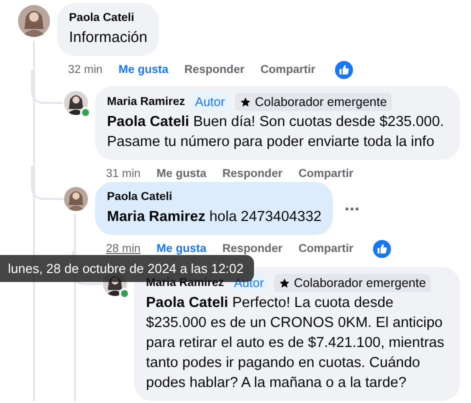 Image resolution: width=471 pixels, height=403 pixels. I want to click on author-name: Maria Ramirez, so click(146, 102).